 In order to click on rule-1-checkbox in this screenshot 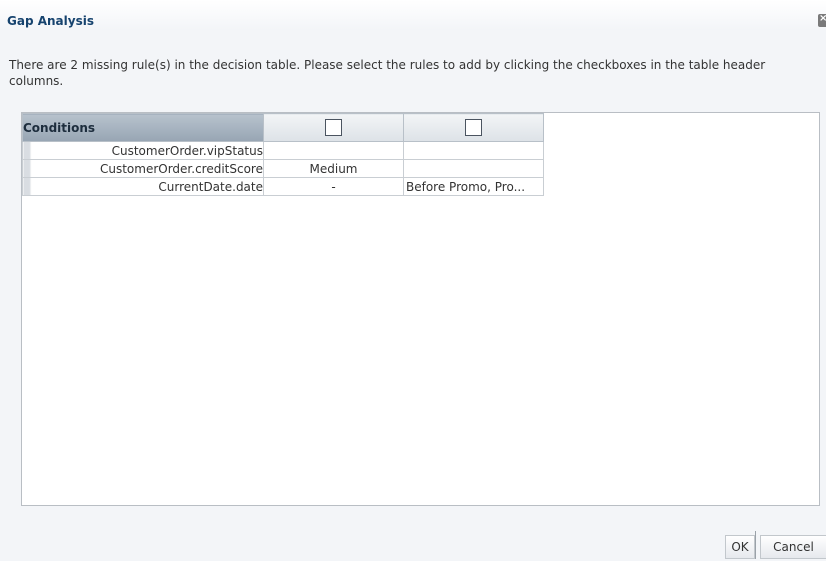, I will do `click(333, 127)`.